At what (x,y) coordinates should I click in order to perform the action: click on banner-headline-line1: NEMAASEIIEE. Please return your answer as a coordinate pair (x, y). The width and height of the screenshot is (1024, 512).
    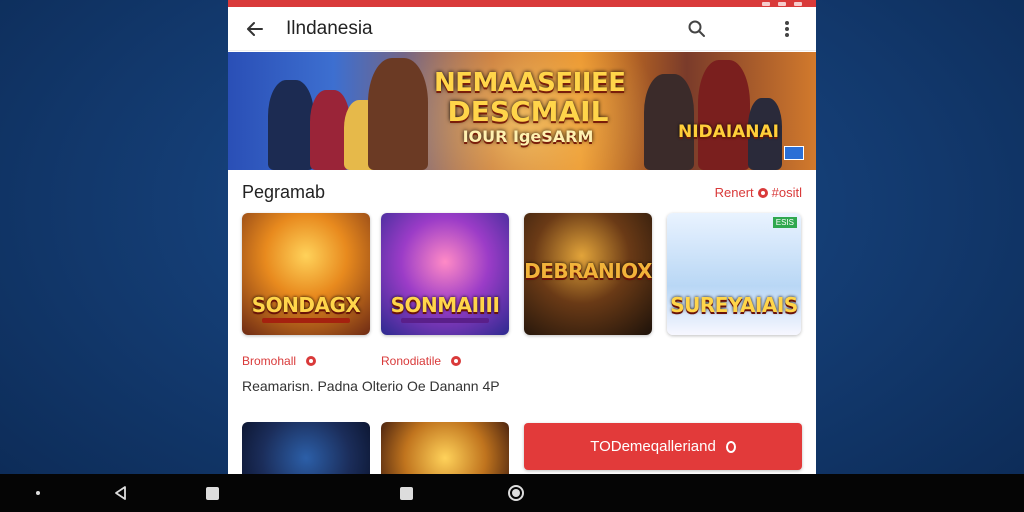
    Looking at the image, I should click on (530, 83).